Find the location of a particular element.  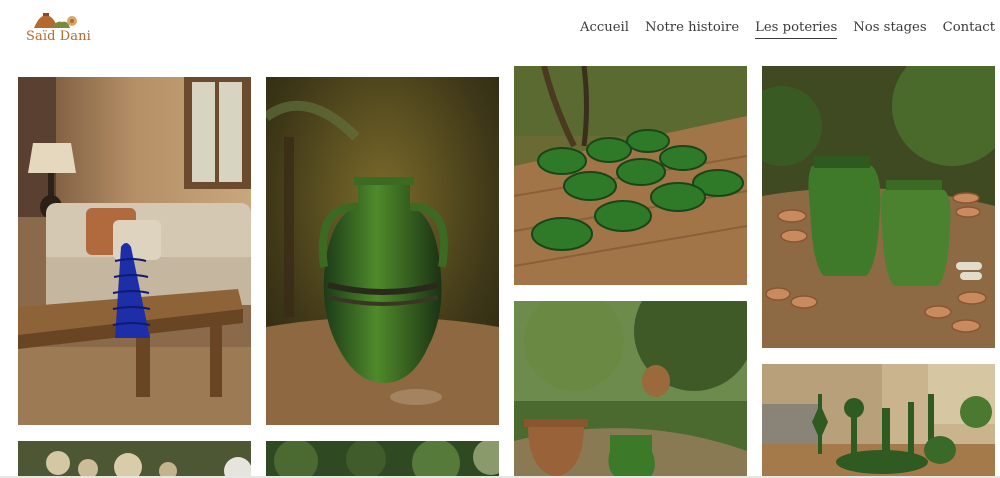

green-candlesticks-photo is located at coordinates (878, 421).